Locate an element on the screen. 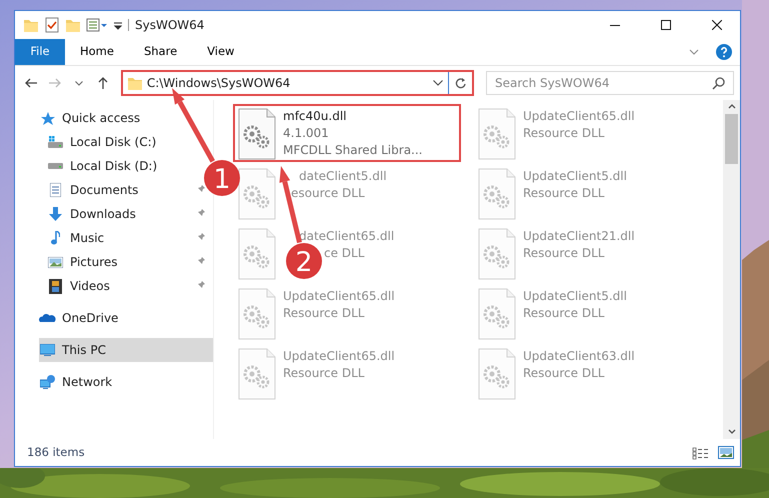 This screenshot has width=769, height=498. sidebar-label: Local Disk (C:) is located at coordinates (113, 142).